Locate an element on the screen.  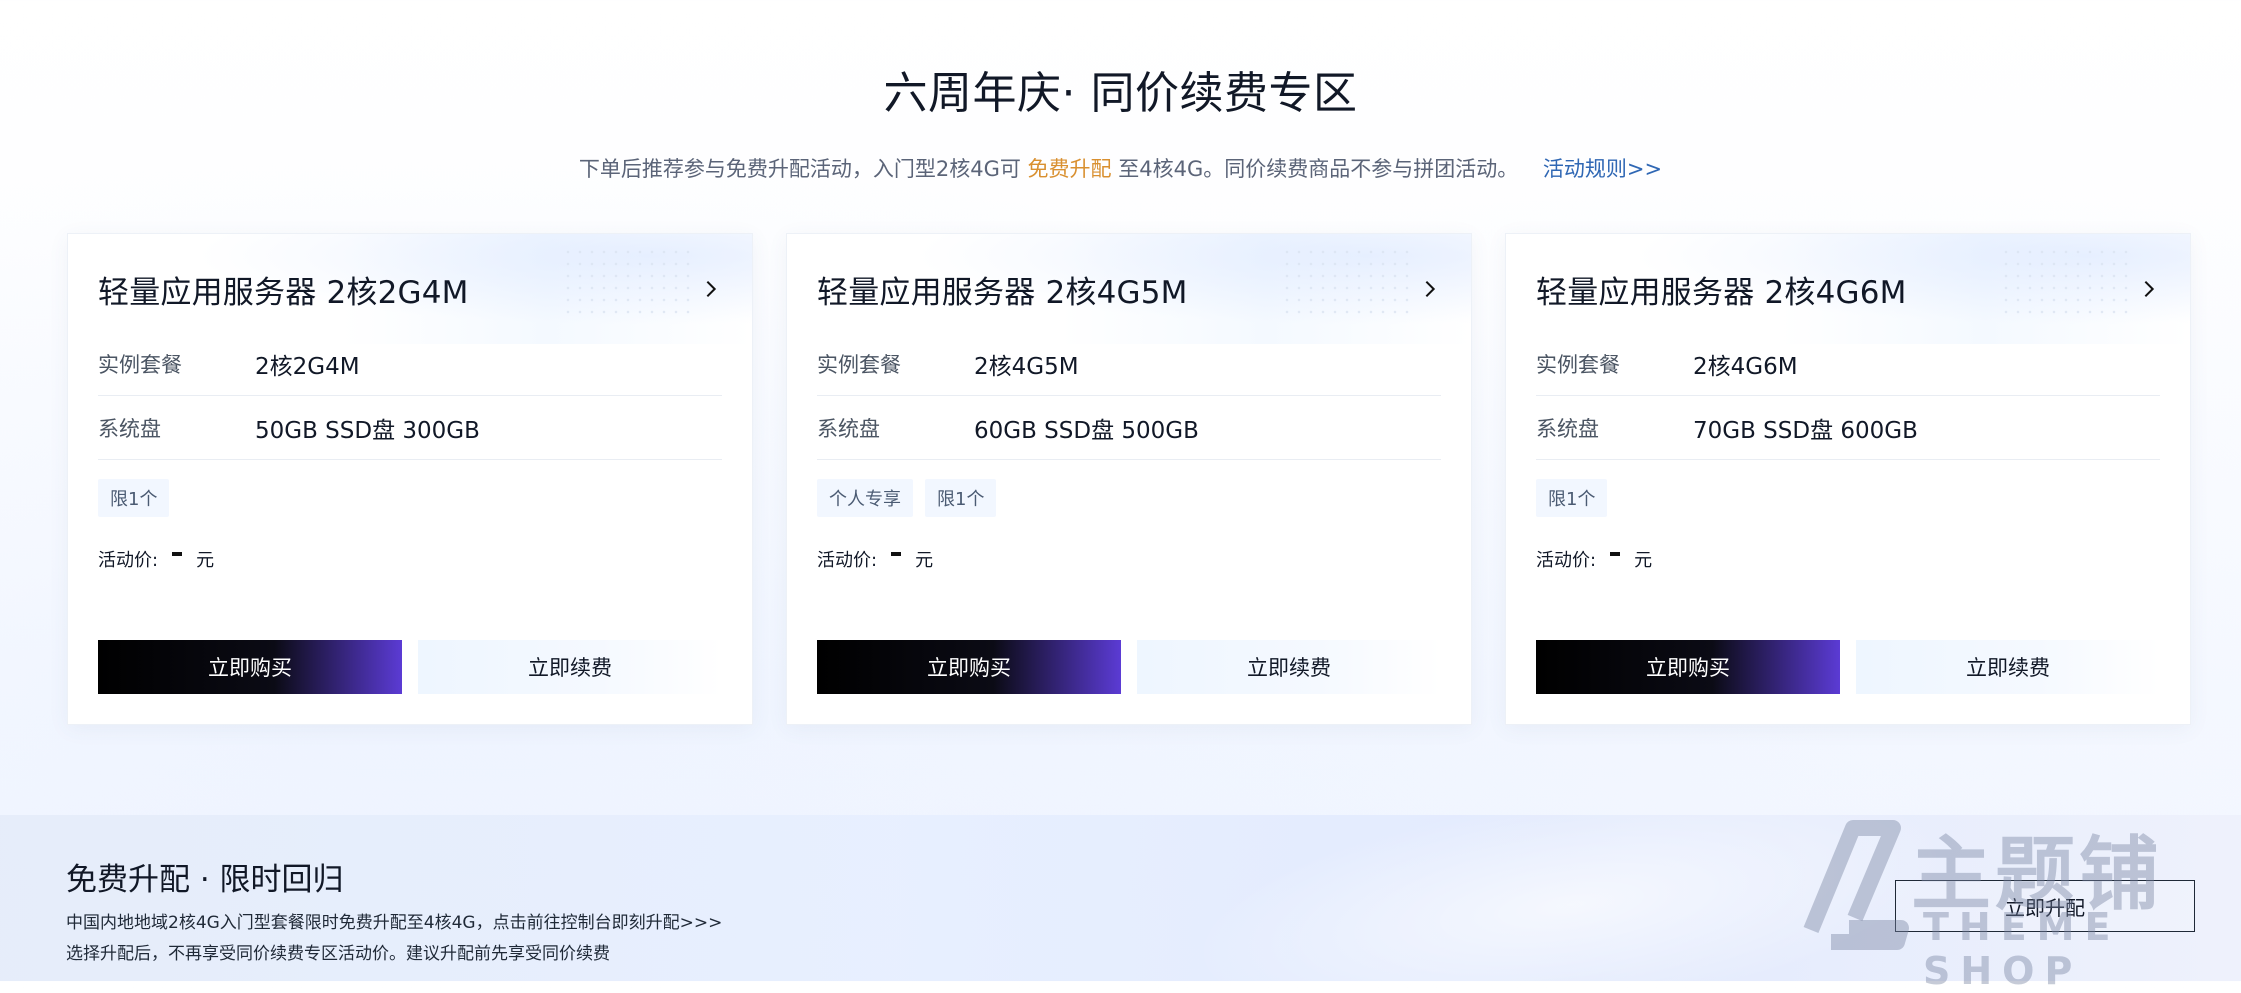
banner-note: 选择升配后，不再享受同价续费专区活动价。建议升配前先享受同价续费 is located at coordinates (338, 954).